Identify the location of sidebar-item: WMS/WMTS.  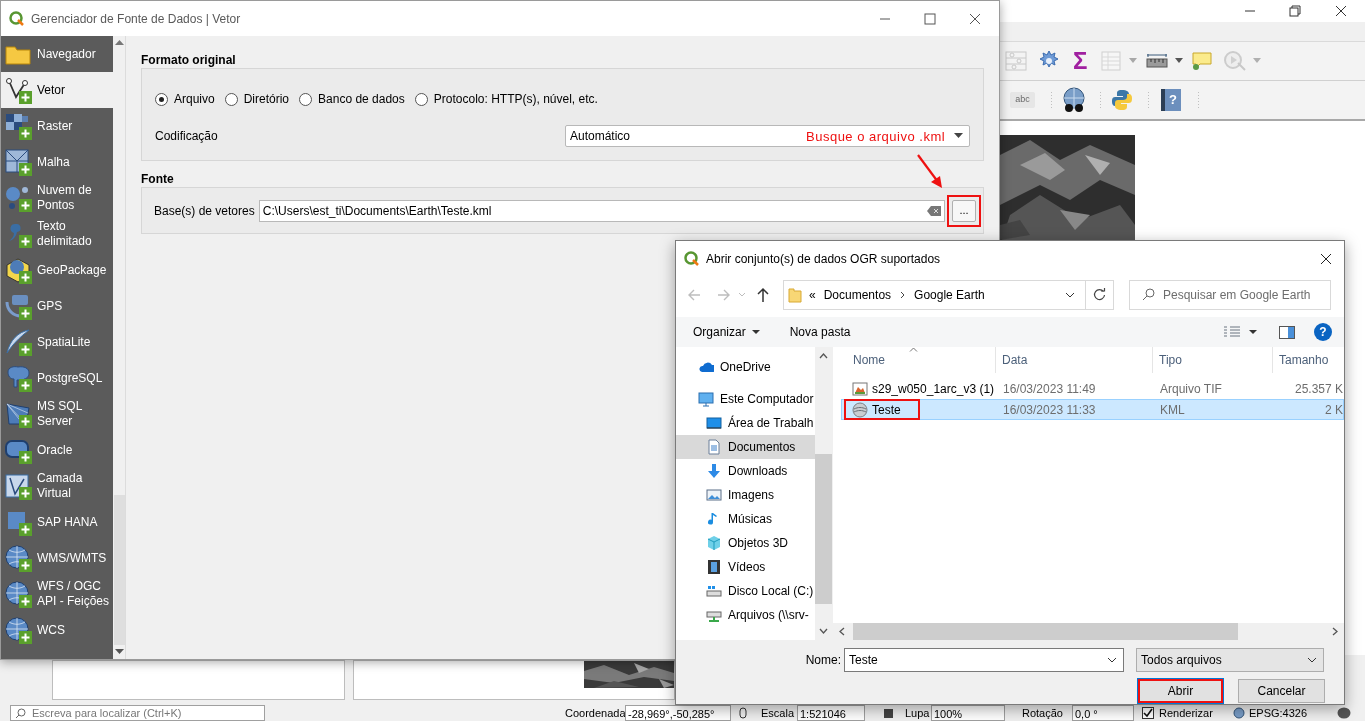
(57, 558).